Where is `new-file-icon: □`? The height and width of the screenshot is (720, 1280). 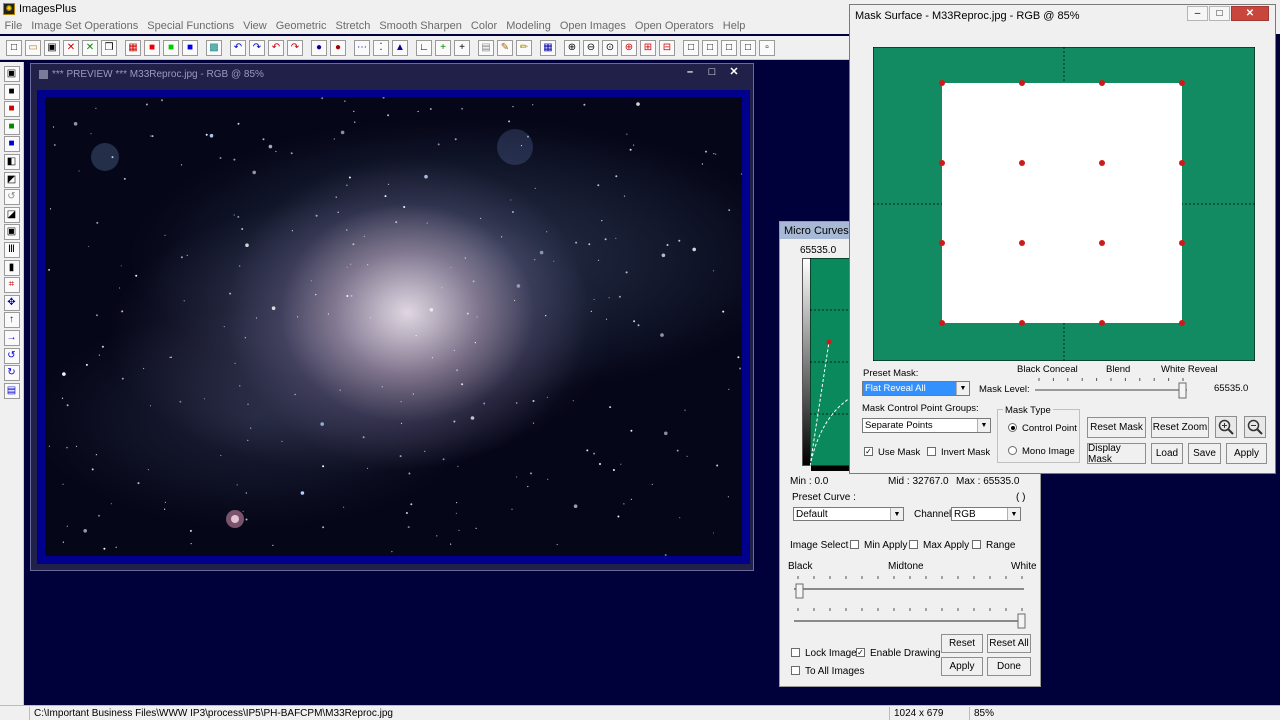 new-file-icon: □ is located at coordinates (14, 47).